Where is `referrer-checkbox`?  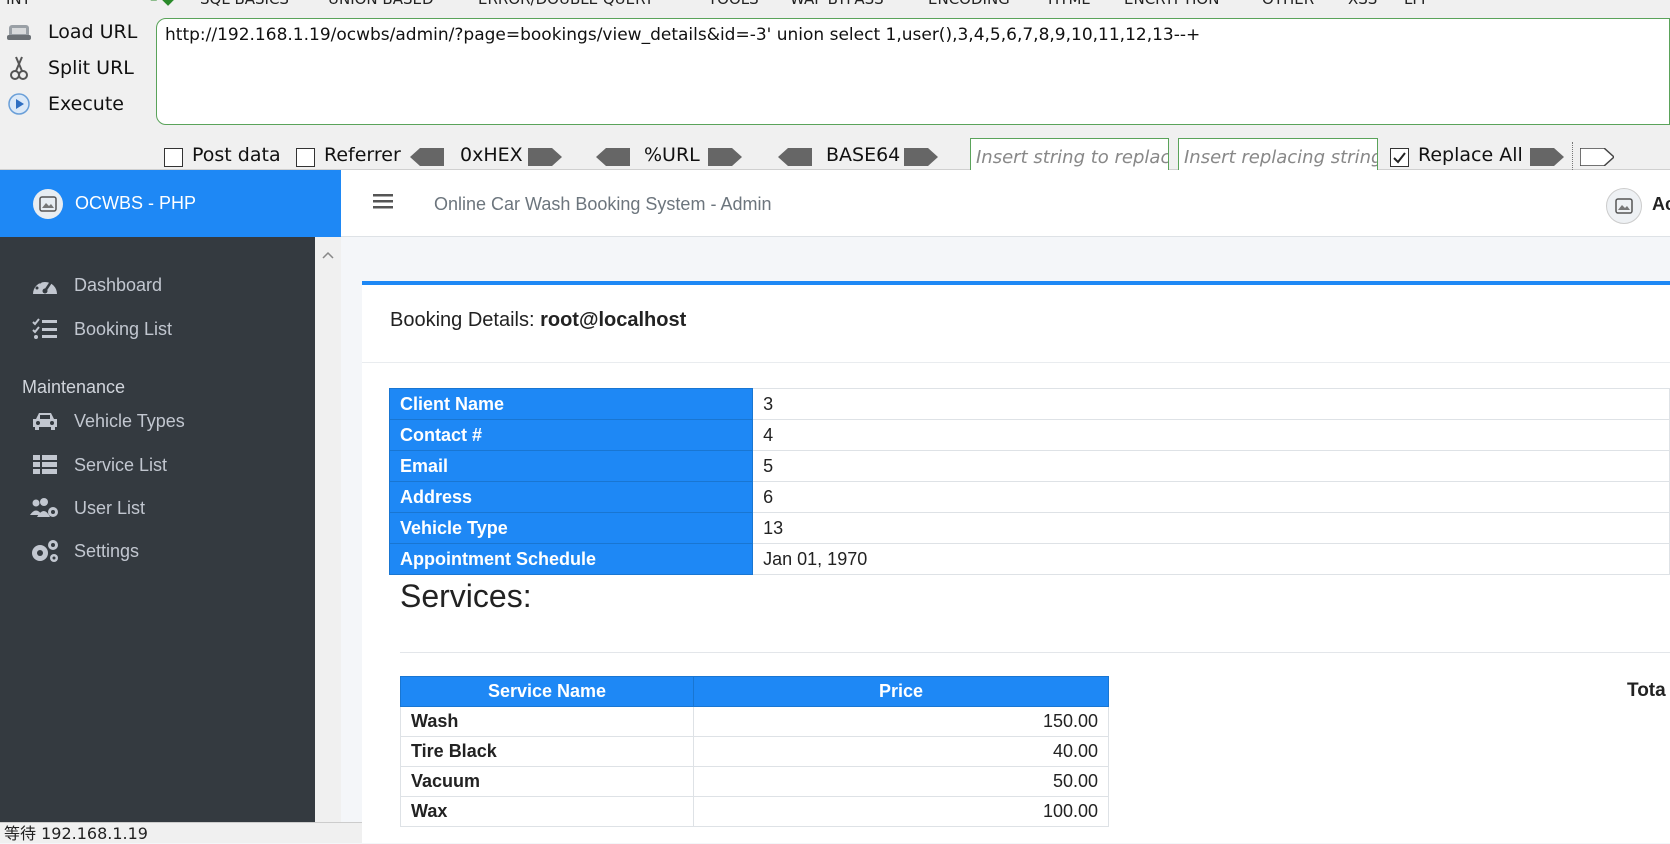 referrer-checkbox is located at coordinates (305, 157).